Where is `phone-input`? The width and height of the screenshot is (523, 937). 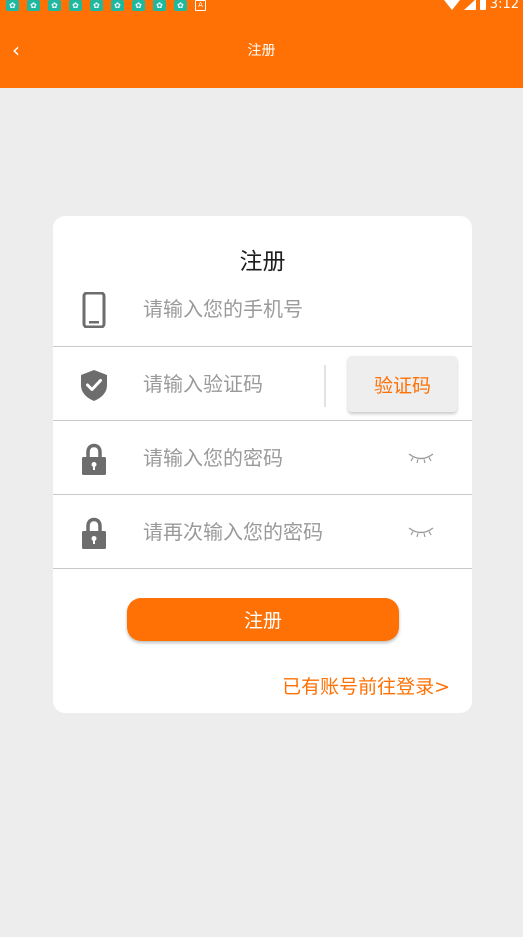
phone-input is located at coordinates (258, 309).